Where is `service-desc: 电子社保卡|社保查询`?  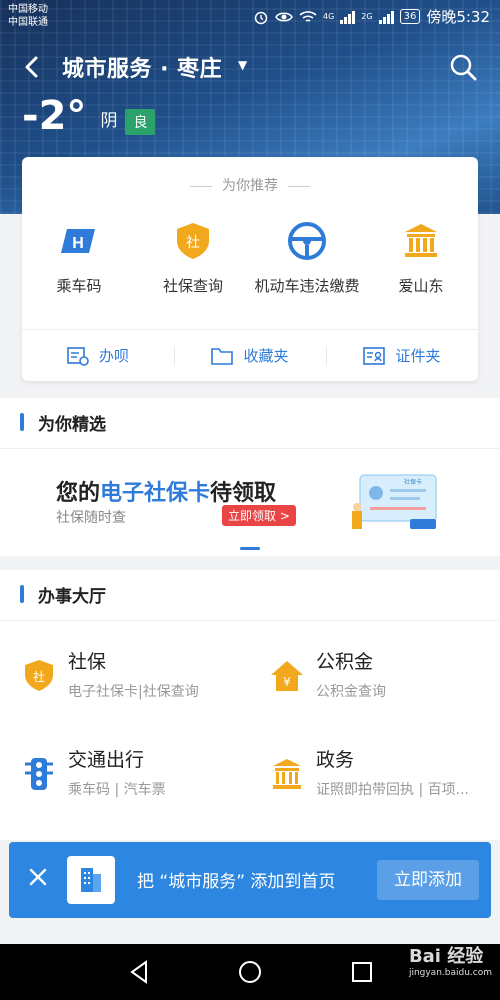
service-desc: 电子社保卡|社保查询 is located at coordinates (133, 692).